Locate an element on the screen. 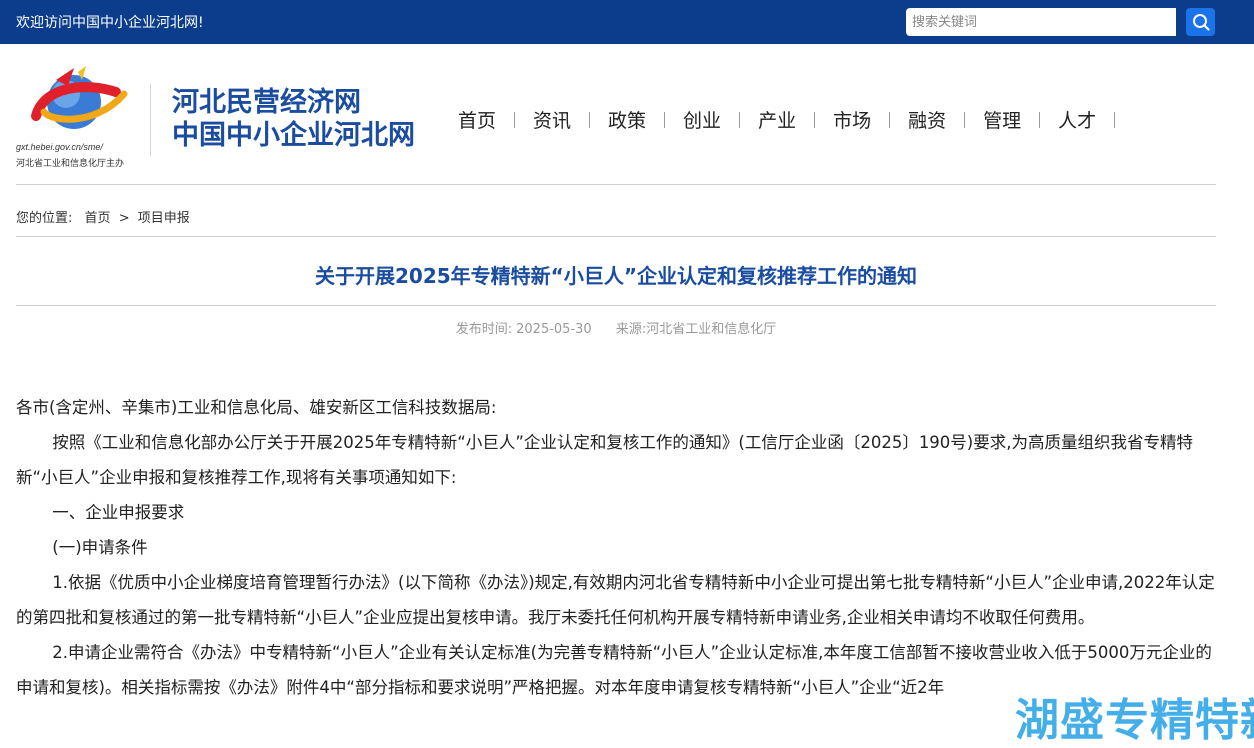 This screenshot has height=748, width=1254. breadcrumb-current: 项目申报 is located at coordinates (164, 218).